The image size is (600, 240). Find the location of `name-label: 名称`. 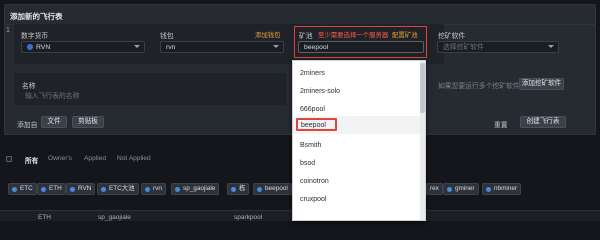

name-label: 名称 is located at coordinates (29, 86).